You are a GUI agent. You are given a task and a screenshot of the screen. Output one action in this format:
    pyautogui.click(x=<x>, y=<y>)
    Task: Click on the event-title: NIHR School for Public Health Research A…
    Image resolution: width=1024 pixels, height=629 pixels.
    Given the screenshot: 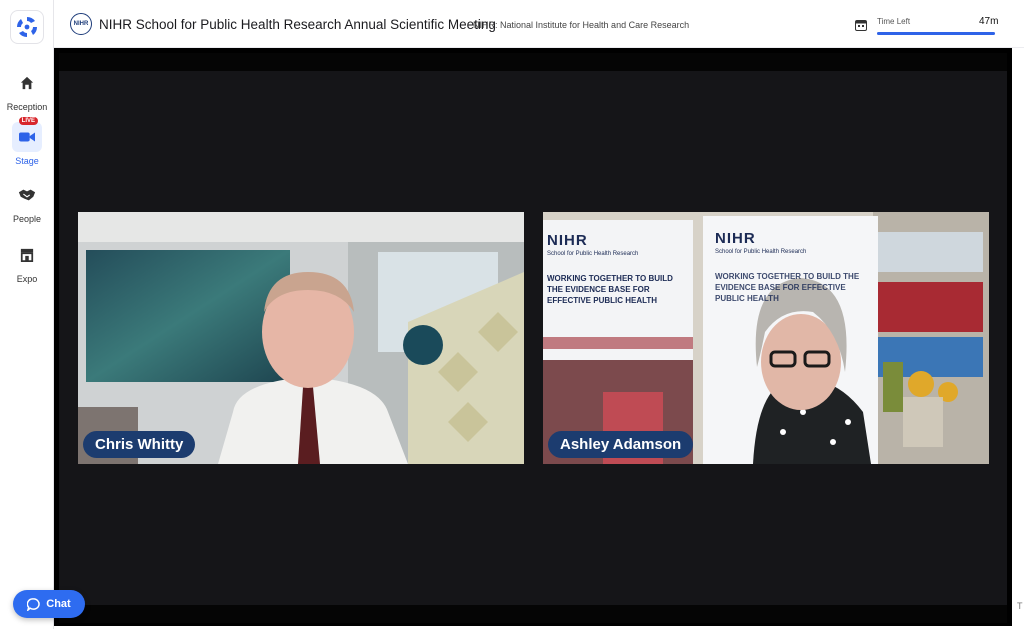 What is the action you would take?
    pyautogui.click(x=297, y=24)
    